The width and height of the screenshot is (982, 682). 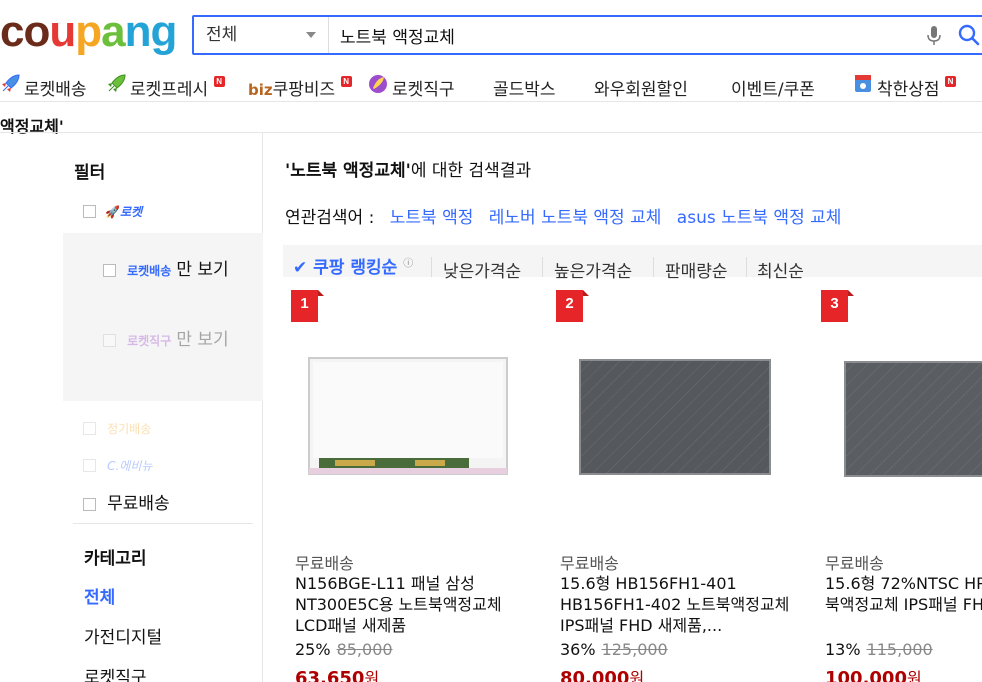 What do you see at coordinates (593, 269) in the screenshot?
I see `sort-high-price: 높은가격순` at bounding box center [593, 269].